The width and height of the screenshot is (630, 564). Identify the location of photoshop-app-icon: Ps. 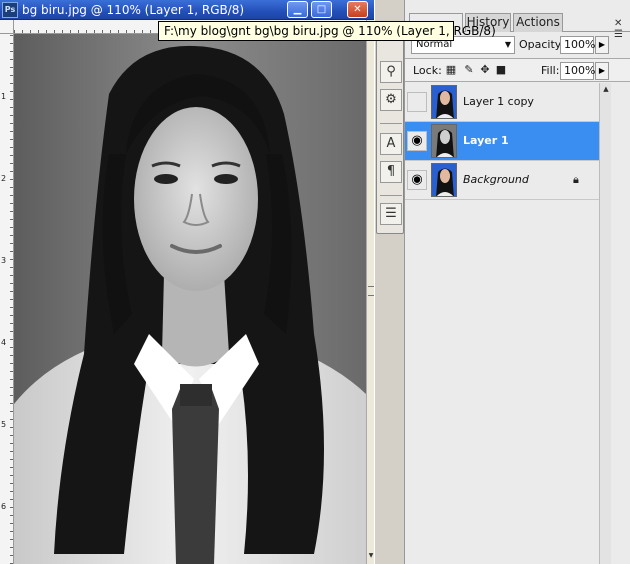
(10, 10).